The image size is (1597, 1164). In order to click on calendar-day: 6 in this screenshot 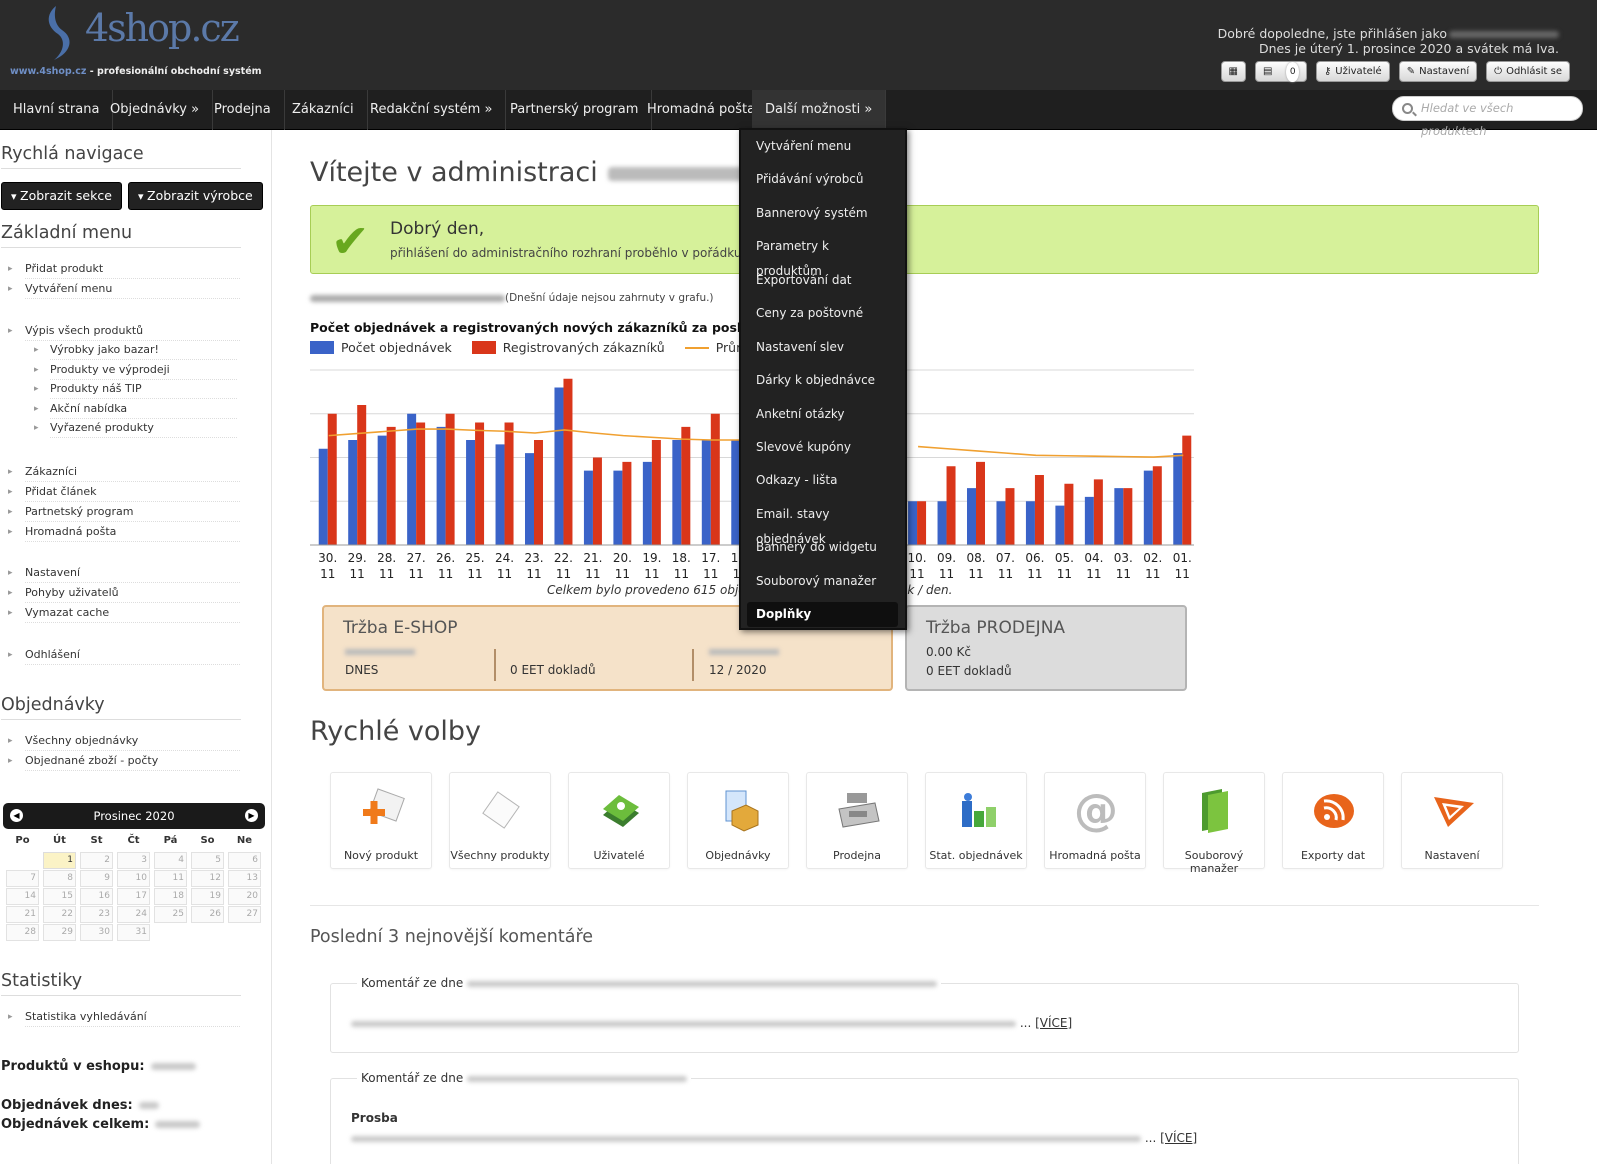, I will do `click(244, 860)`.